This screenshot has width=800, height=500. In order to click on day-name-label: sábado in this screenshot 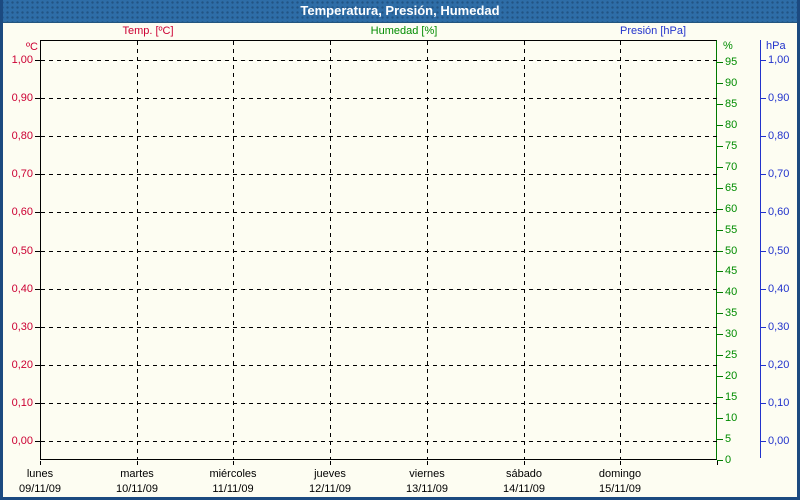, I will do `click(524, 474)`.